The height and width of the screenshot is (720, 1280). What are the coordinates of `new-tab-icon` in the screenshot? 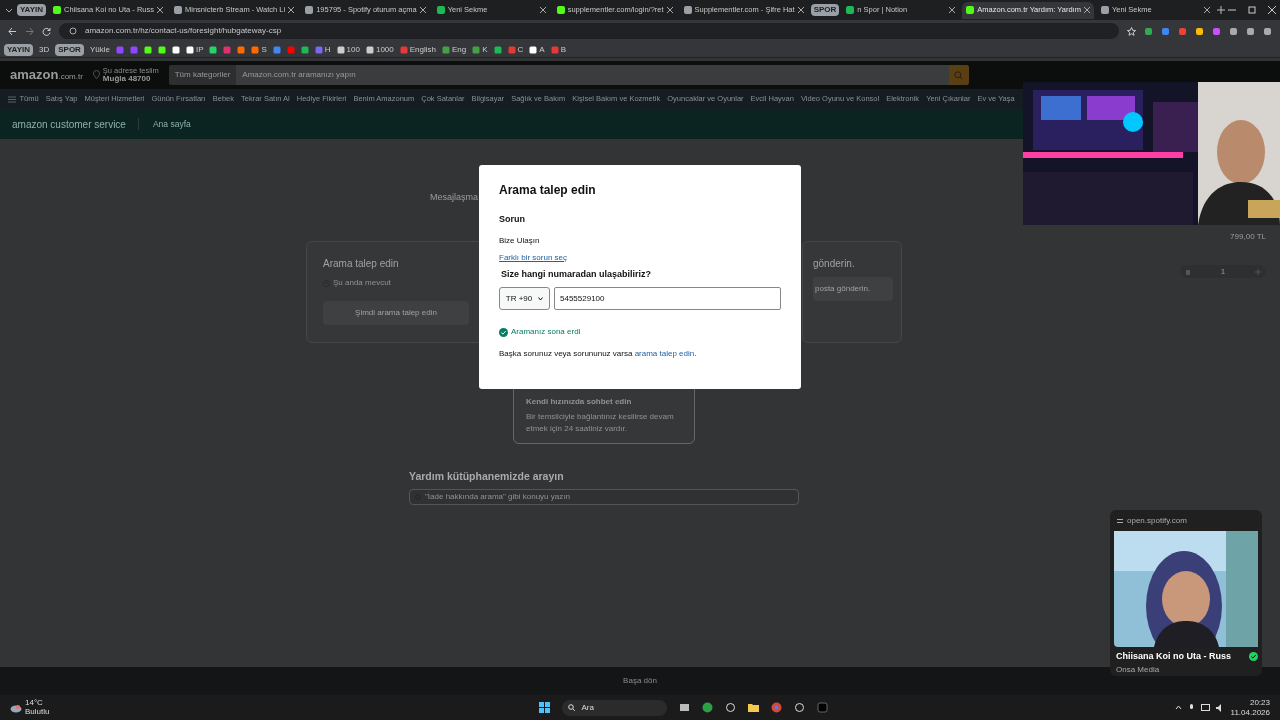 It's located at (1220, 10).